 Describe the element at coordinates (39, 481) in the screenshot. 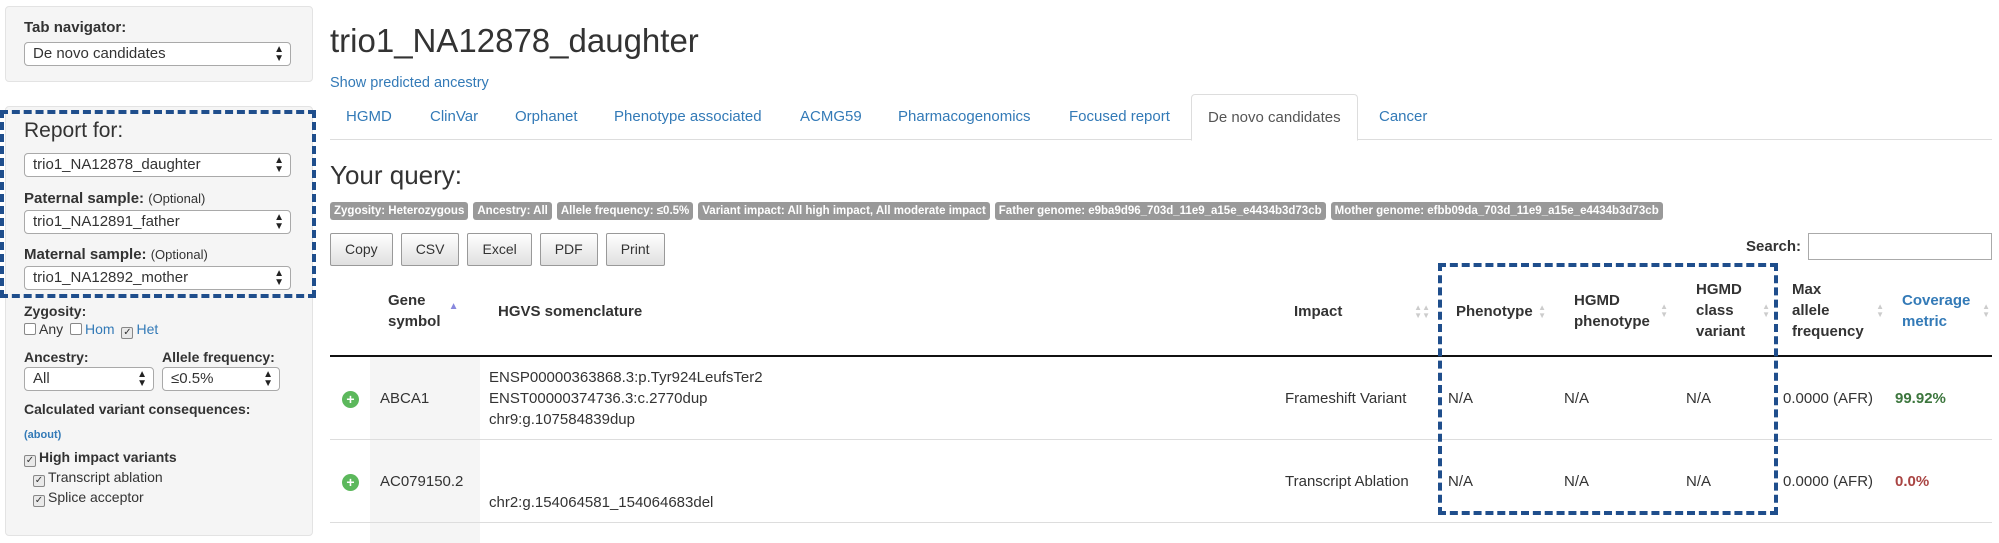

I see `transcript-ablation-checkbox: ✓` at that location.